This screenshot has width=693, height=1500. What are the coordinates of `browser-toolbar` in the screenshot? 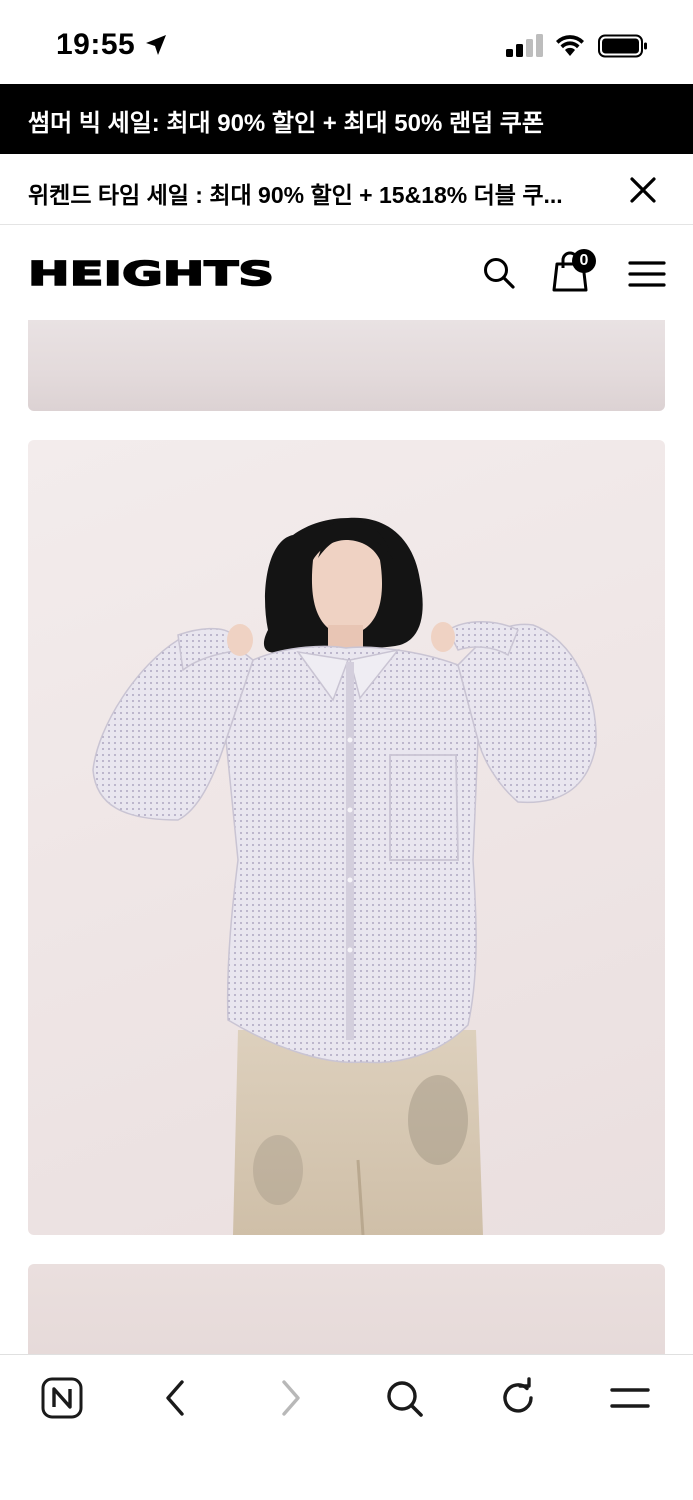 It's located at (346, 1427).